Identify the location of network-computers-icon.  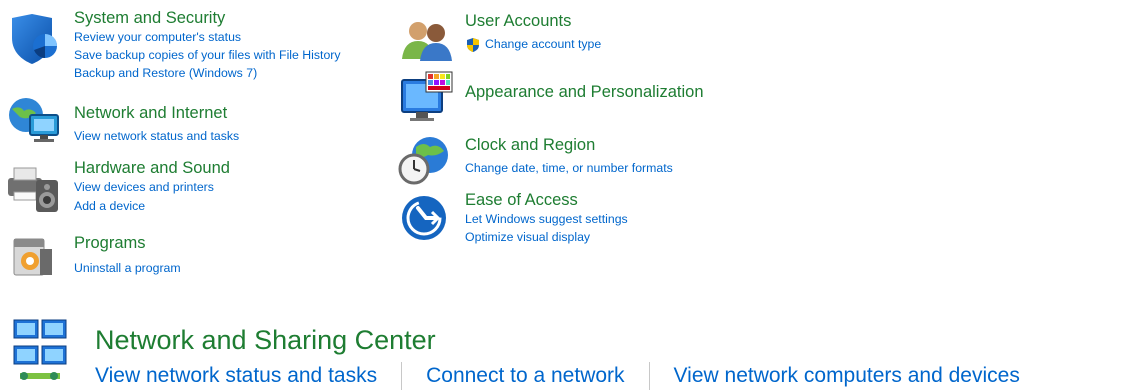
(40, 350).